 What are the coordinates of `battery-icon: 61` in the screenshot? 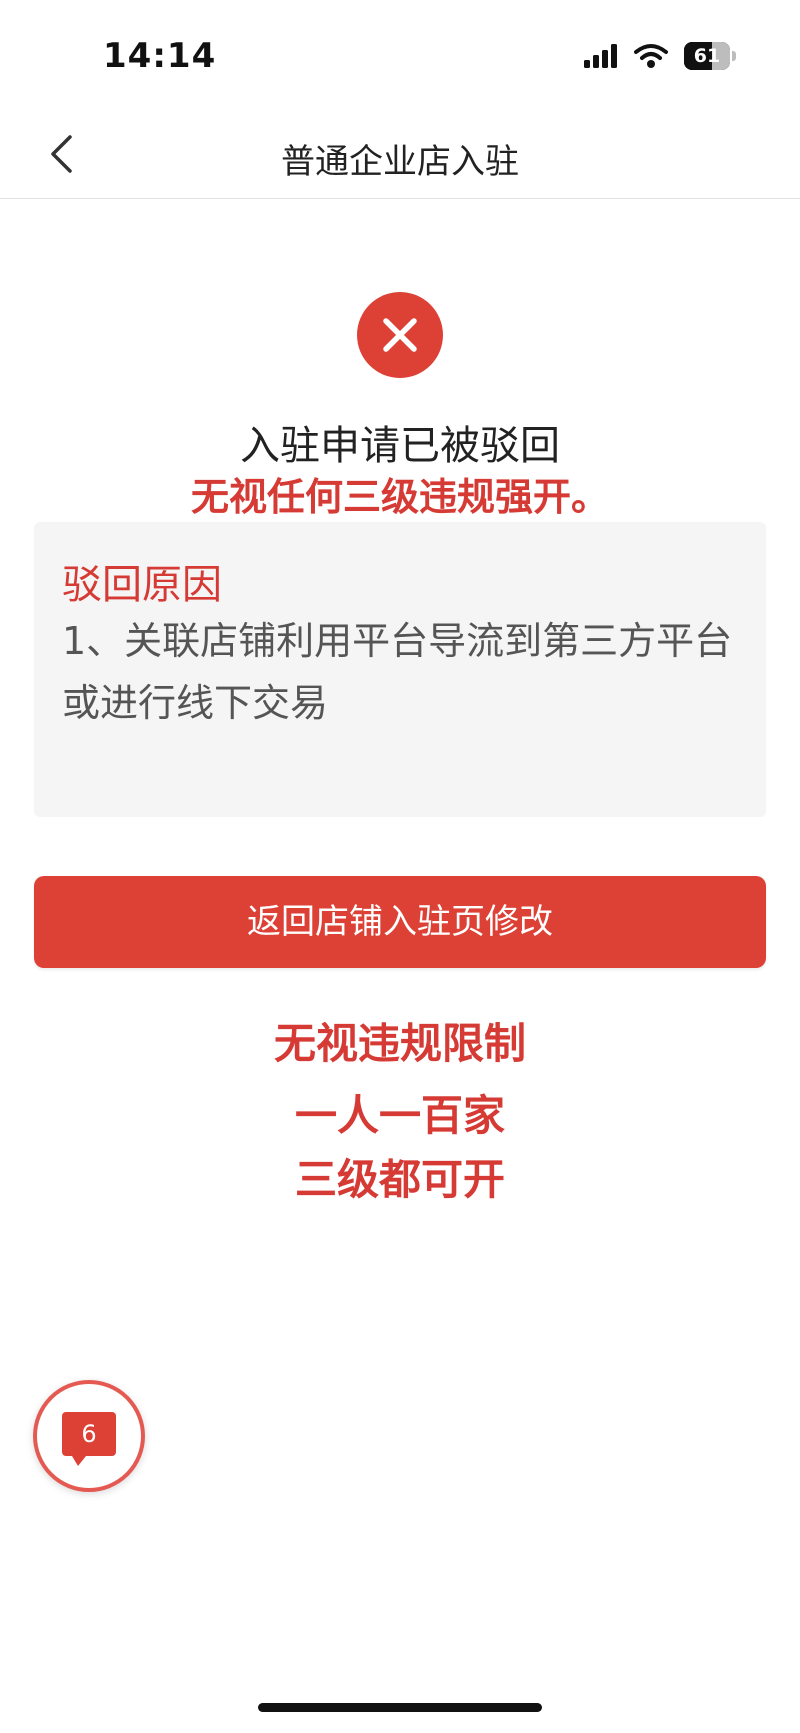 It's located at (710, 56).